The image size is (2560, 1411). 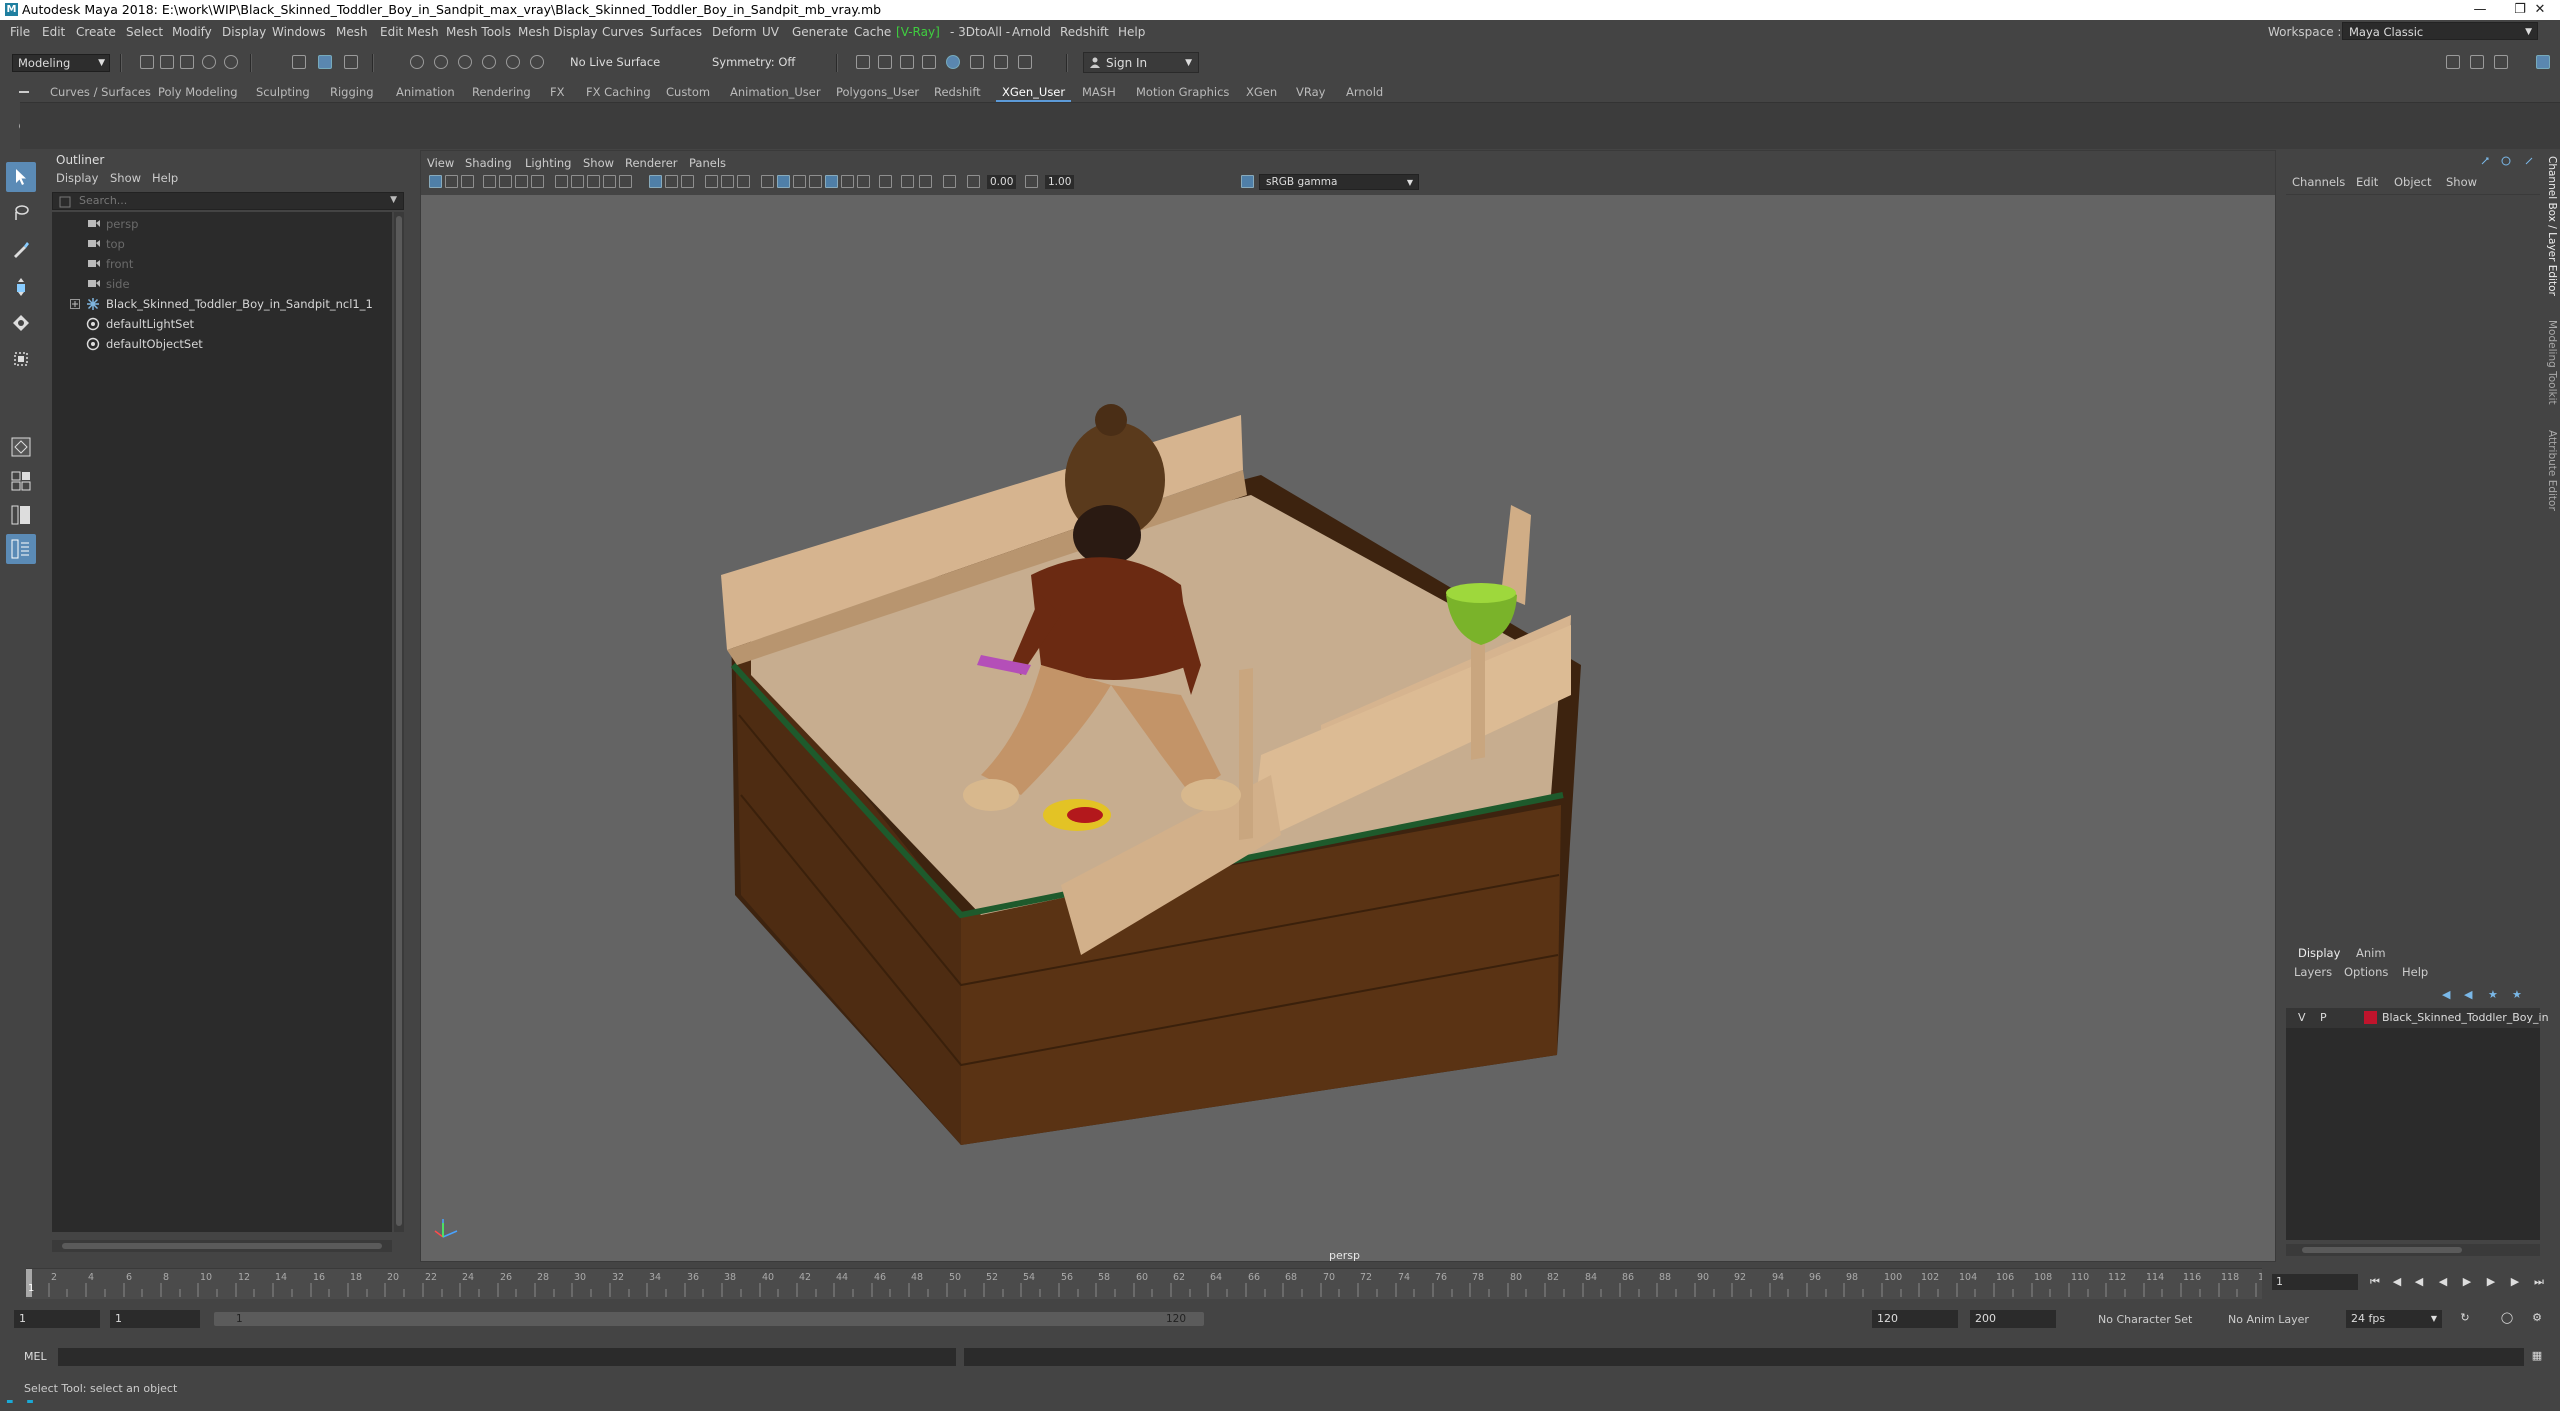 What do you see at coordinates (615, 62) in the screenshot?
I see `live-surface-label: No Live Surface` at bounding box center [615, 62].